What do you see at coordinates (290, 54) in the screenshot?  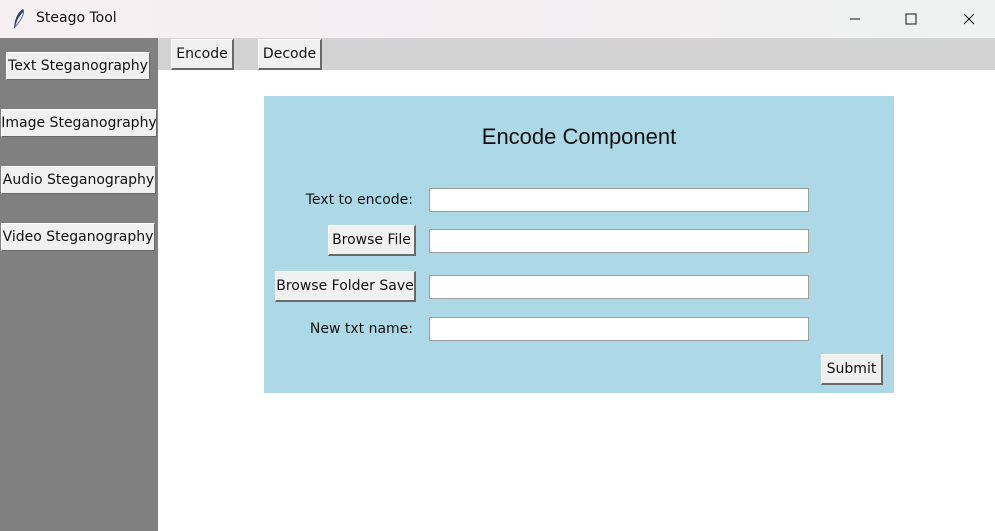 I see `tab-decode: Decode` at bounding box center [290, 54].